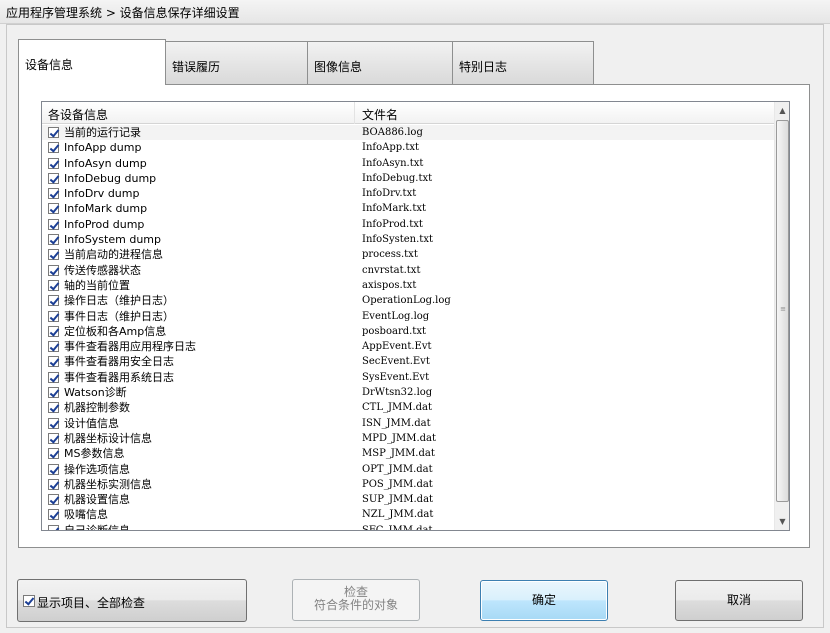 Image resolution: width=830 pixels, height=633 pixels. What do you see at coordinates (397, 484) in the screenshot?
I see `file-name-cell: POS_JMM.dat` at bounding box center [397, 484].